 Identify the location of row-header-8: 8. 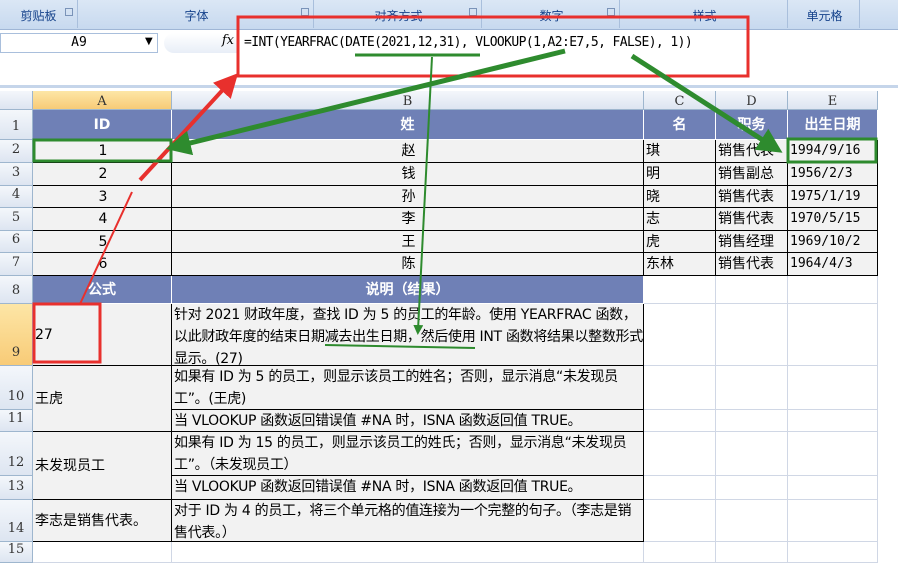
(16, 290).